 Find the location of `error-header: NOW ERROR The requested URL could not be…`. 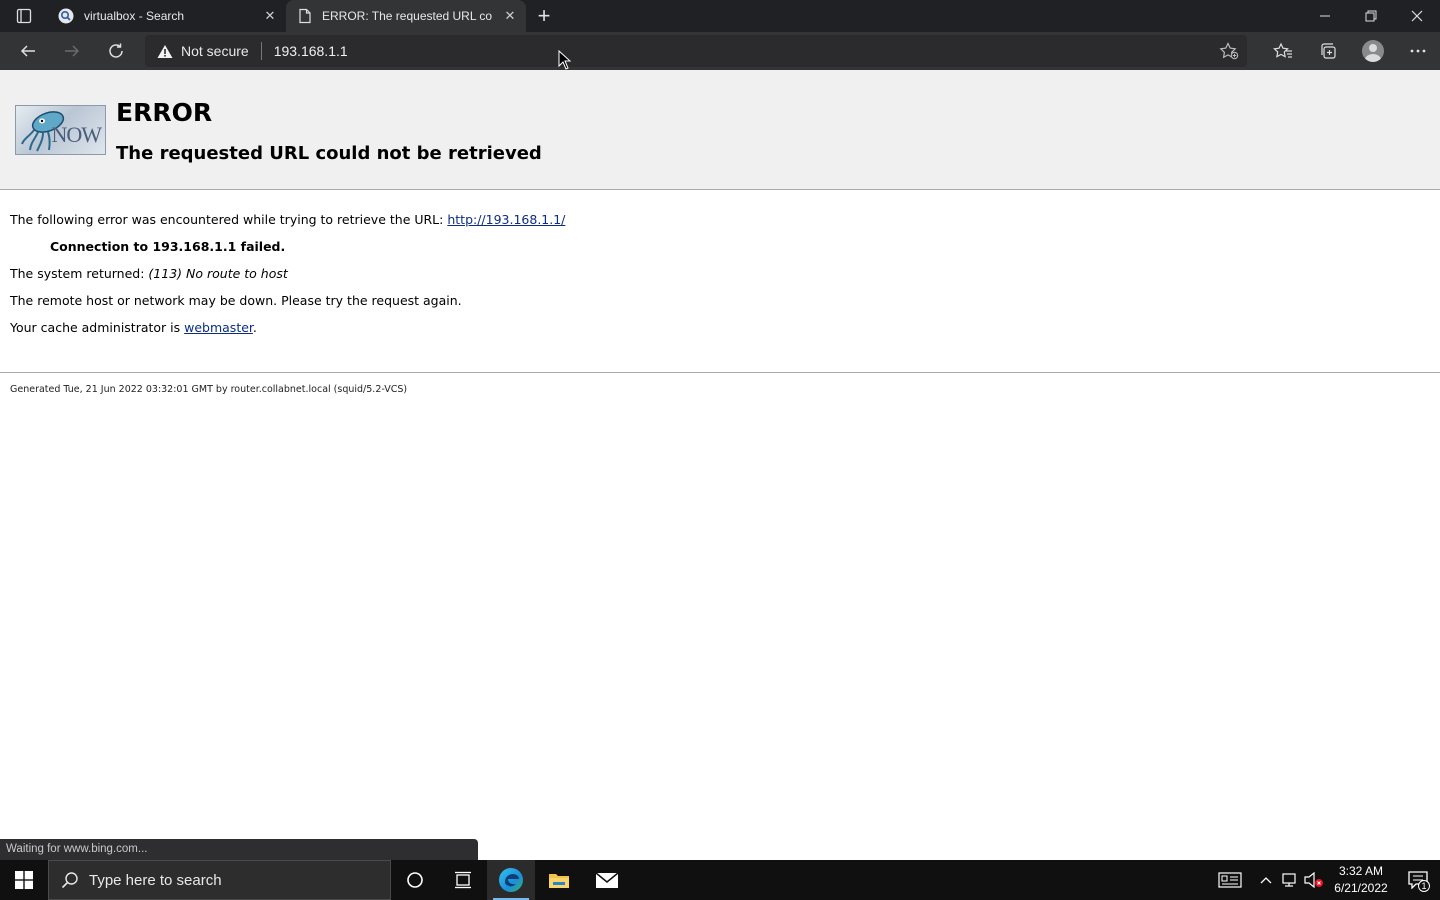

error-header: NOW ERROR The requested URL could not be… is located at coordinates (720, 130).